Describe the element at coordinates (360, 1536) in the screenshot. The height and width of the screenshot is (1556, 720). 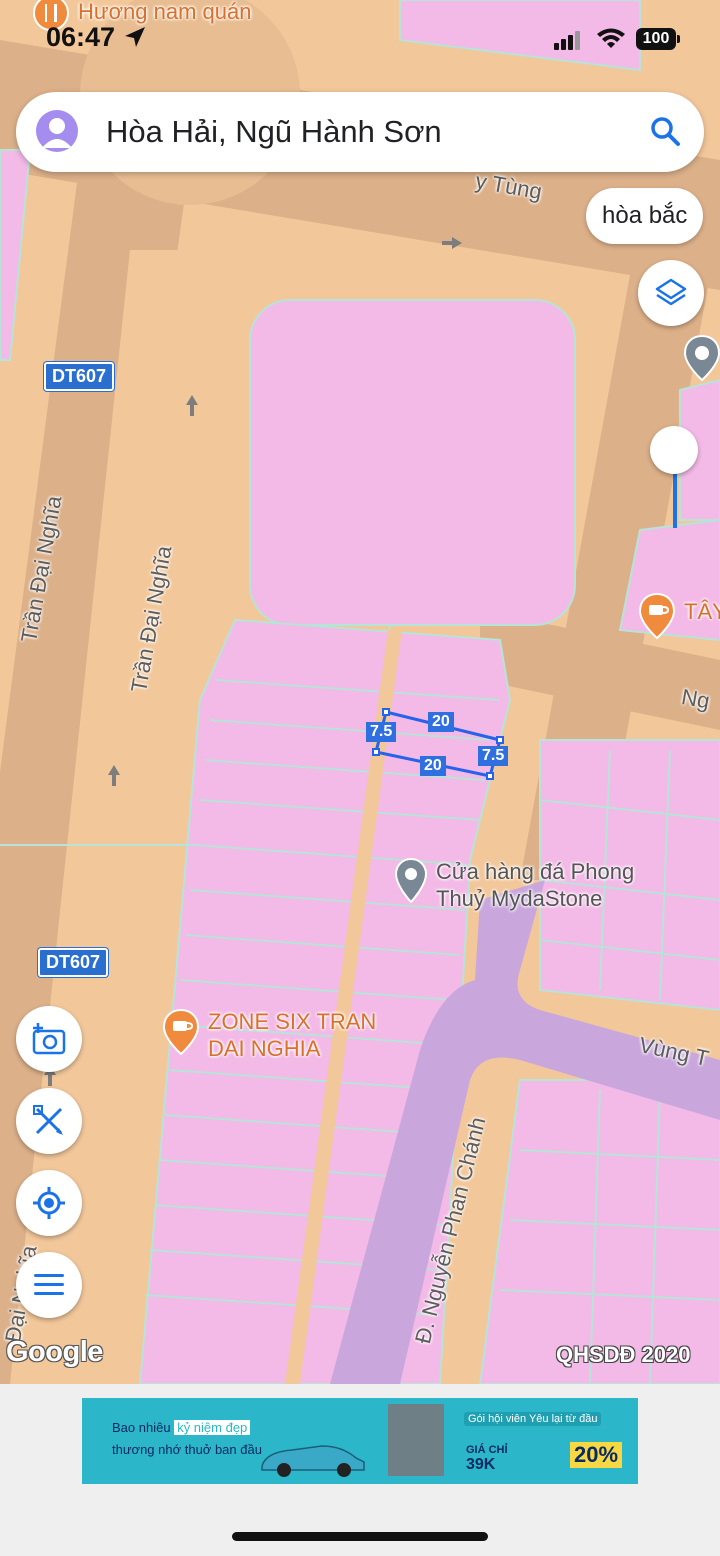
I see `home-indicator` at that location.